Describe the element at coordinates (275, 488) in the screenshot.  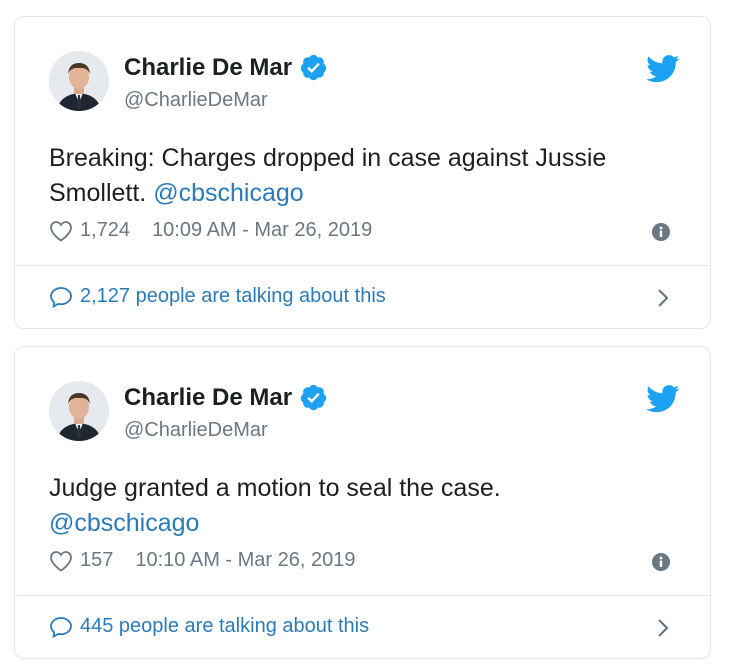
I see `tweet-text-line: Judge granted a motion to seal the case.` at that location.